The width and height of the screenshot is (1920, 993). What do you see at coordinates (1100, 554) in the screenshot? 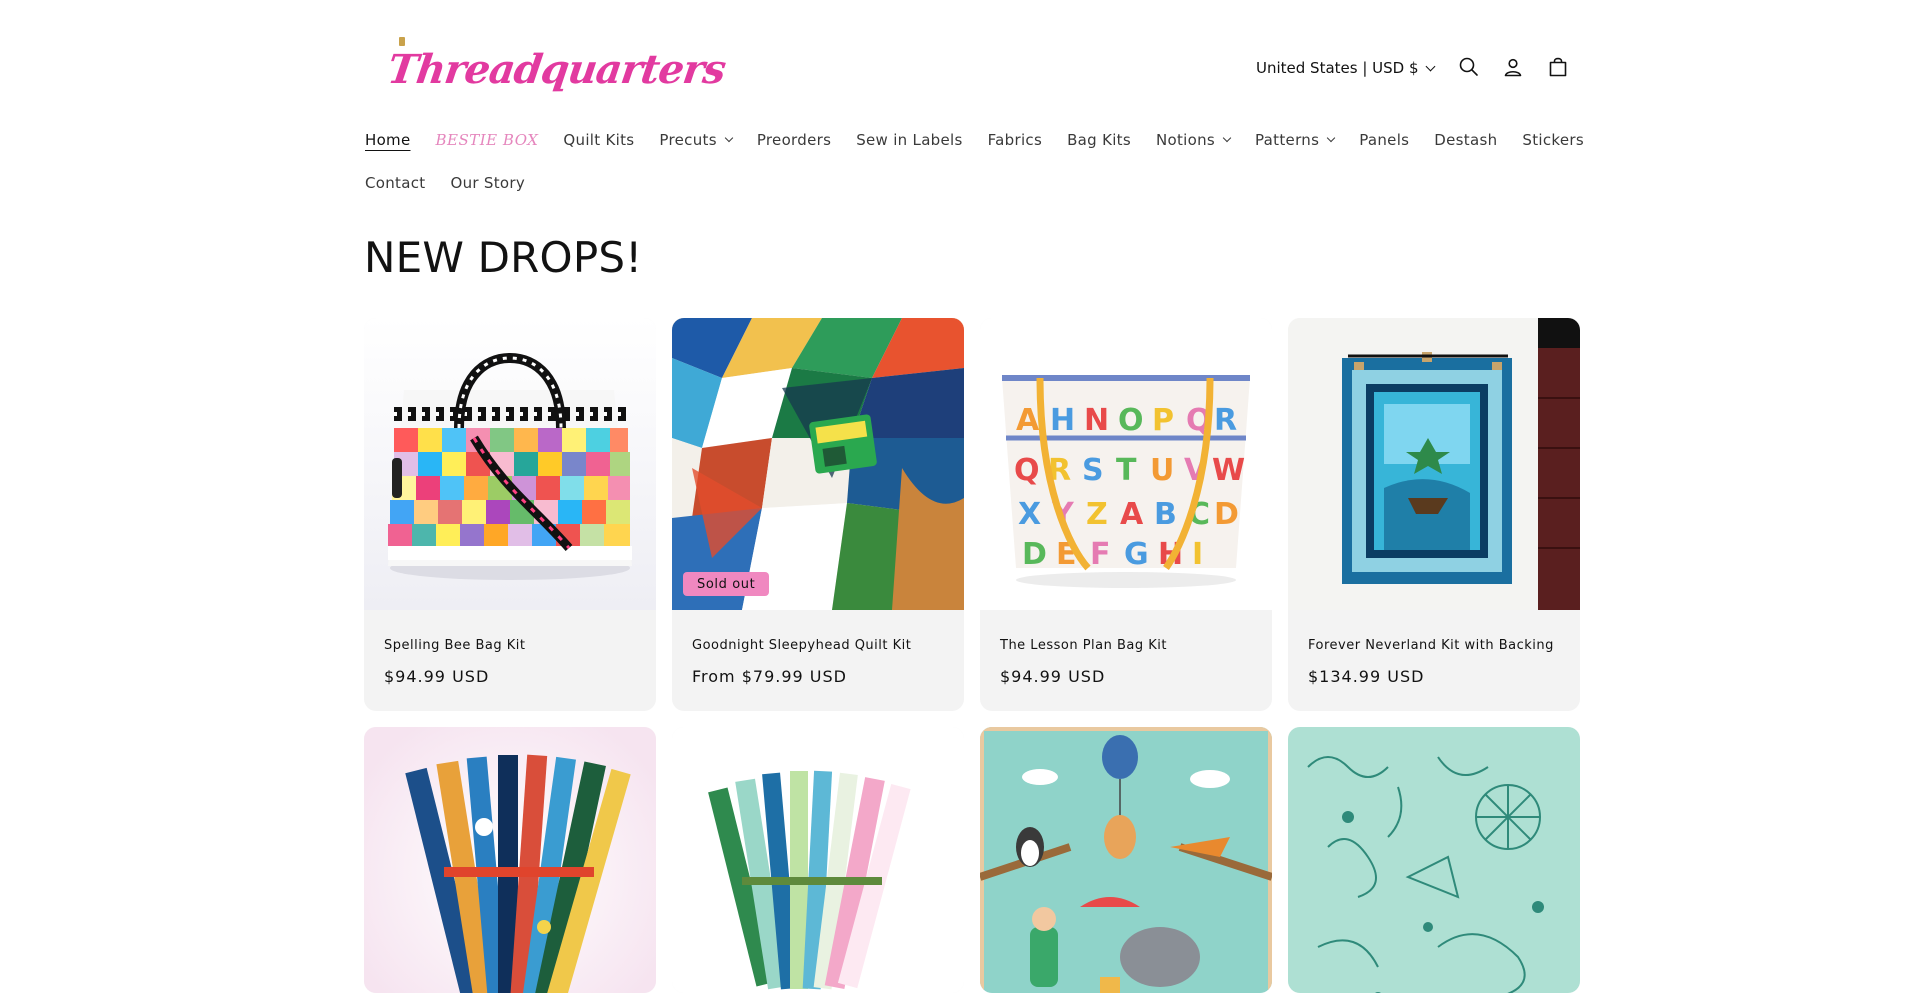
I see `svg-text: F` at bounding box center [1100, 554].